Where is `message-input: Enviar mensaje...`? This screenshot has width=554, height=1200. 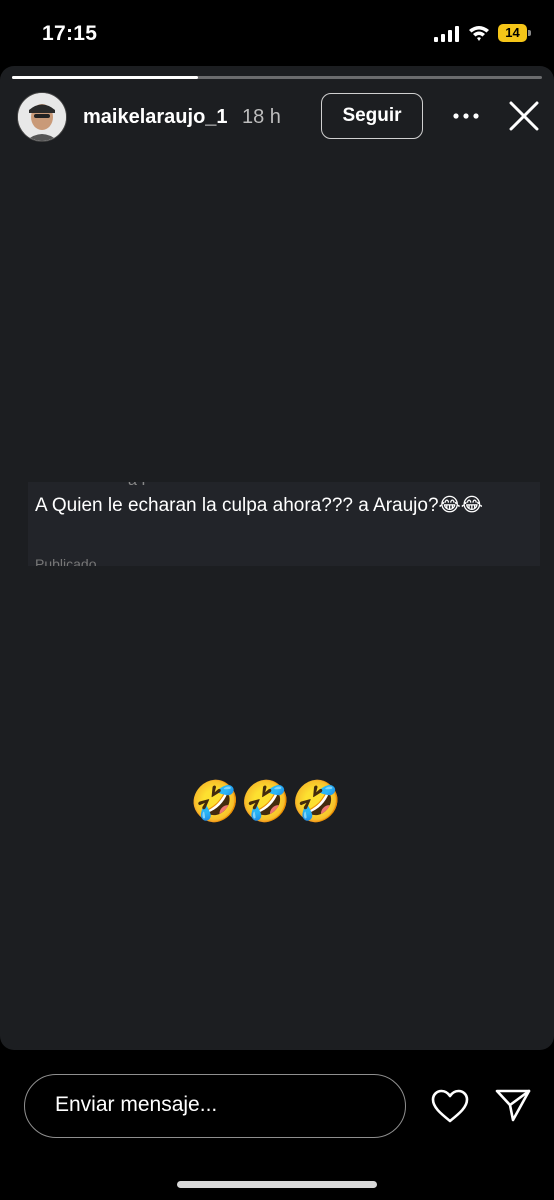 message-input: Enviar mensaje... is located at coordinates (215, 1106).